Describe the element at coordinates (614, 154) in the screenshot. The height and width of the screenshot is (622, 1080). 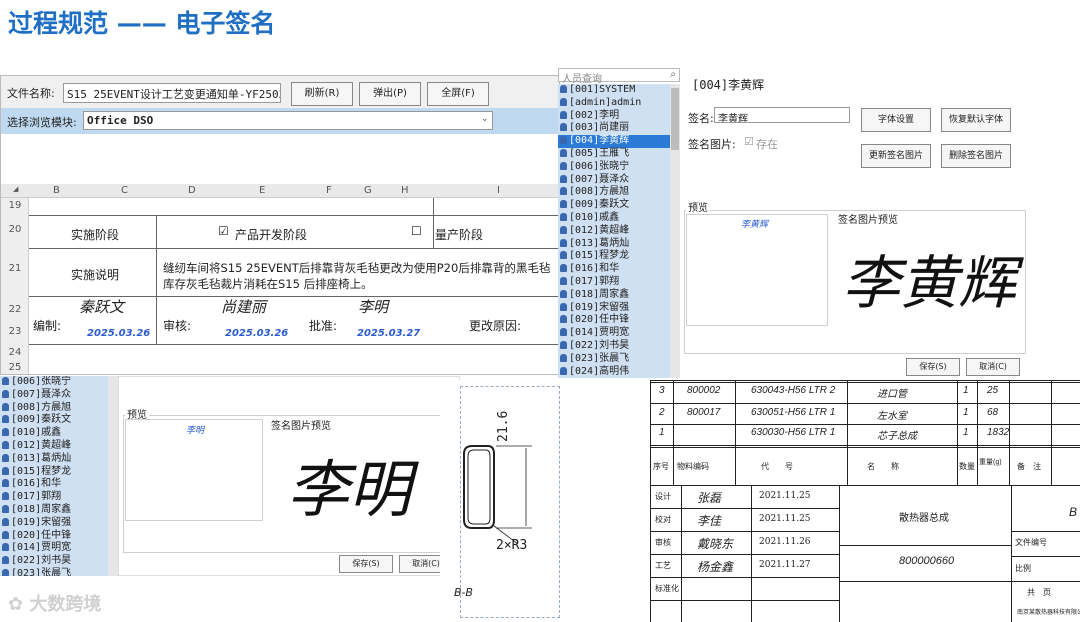
I see `user-list-item: [005]王雁飞` at that location.